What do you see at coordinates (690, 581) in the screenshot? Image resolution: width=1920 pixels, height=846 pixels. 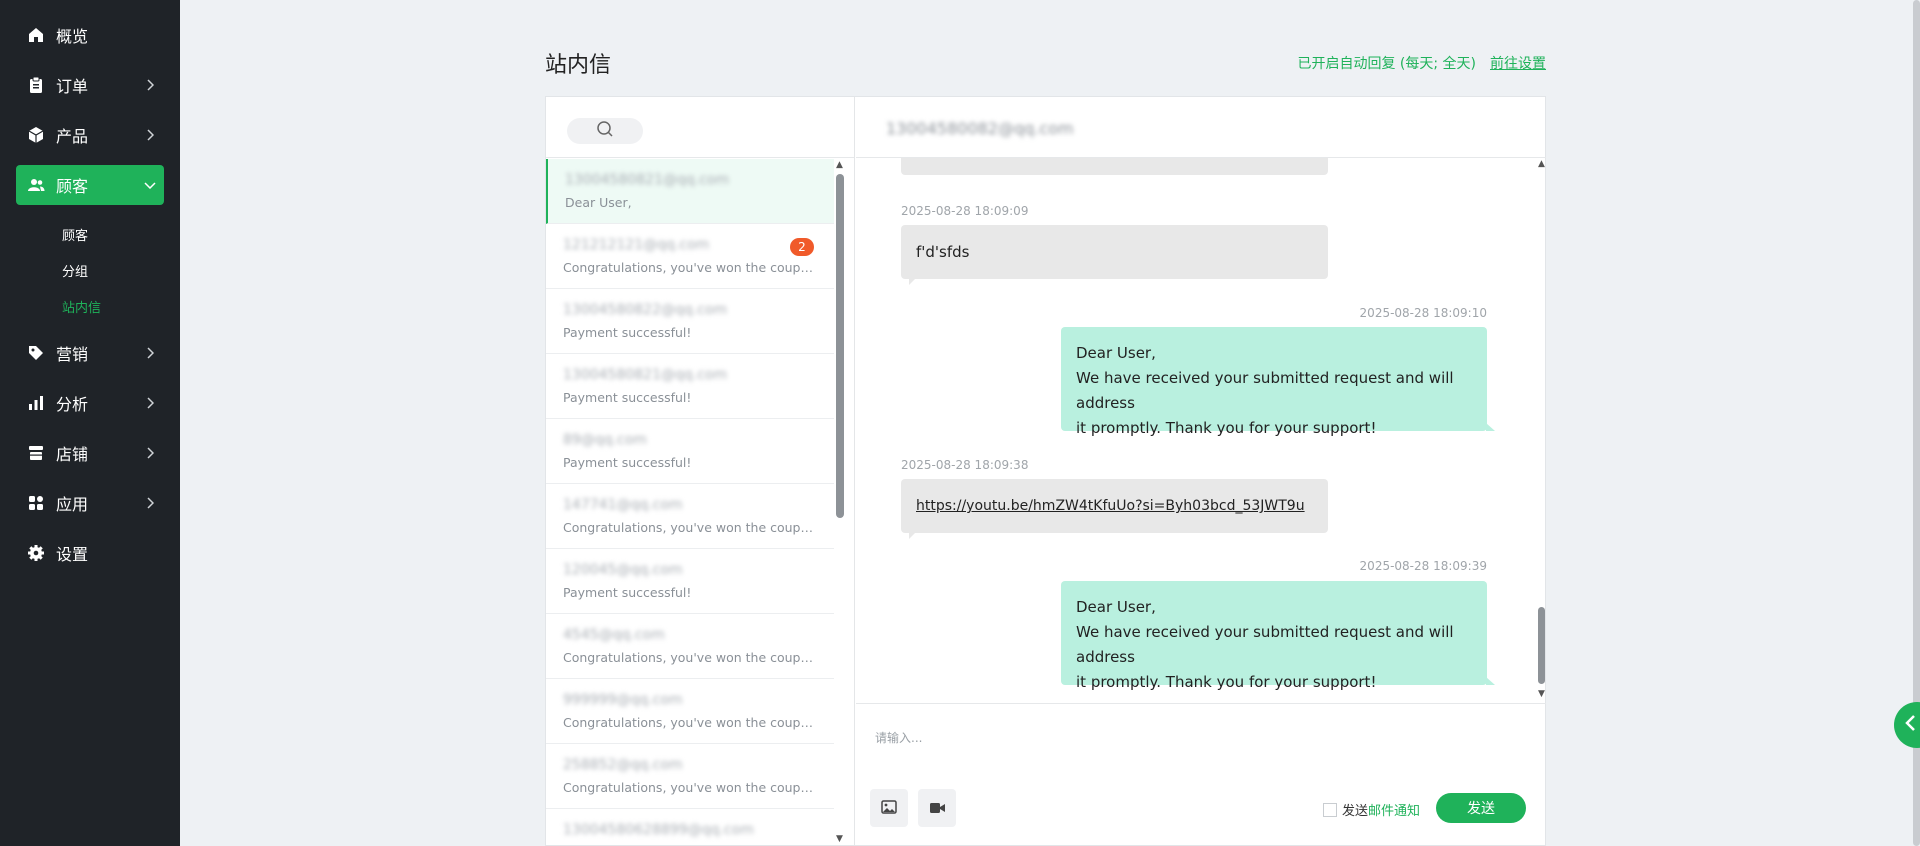 I see `conversation-item: 120045@qq.com Payment successful!` at bounding box center [690, 581].